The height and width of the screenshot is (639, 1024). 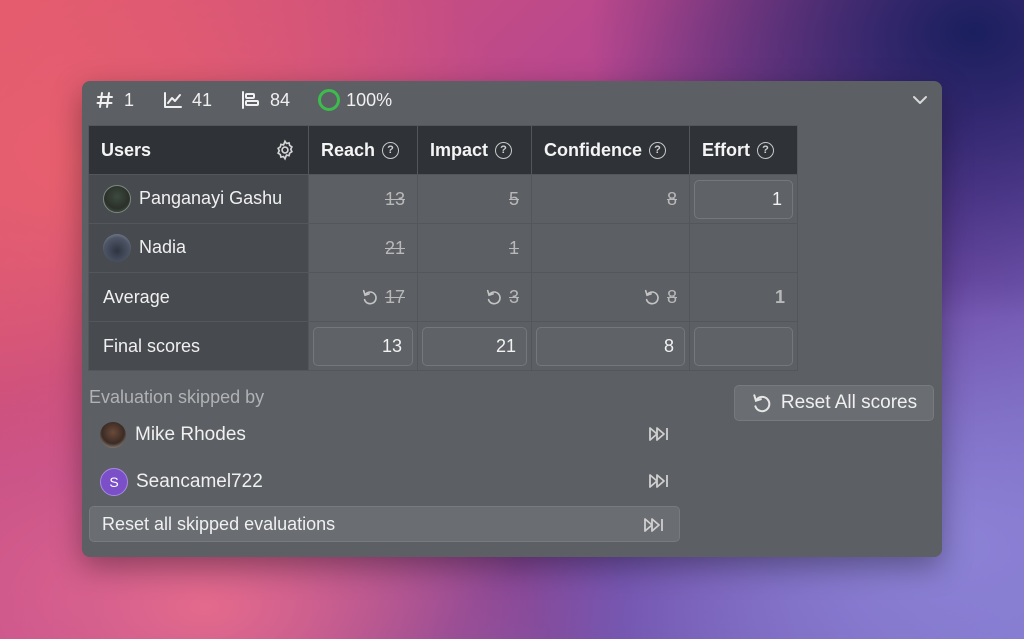 What do you see at coordinates (474, 248) in the screenshot?
I see `impact-cell: 1` at bounding box center [474, 248].